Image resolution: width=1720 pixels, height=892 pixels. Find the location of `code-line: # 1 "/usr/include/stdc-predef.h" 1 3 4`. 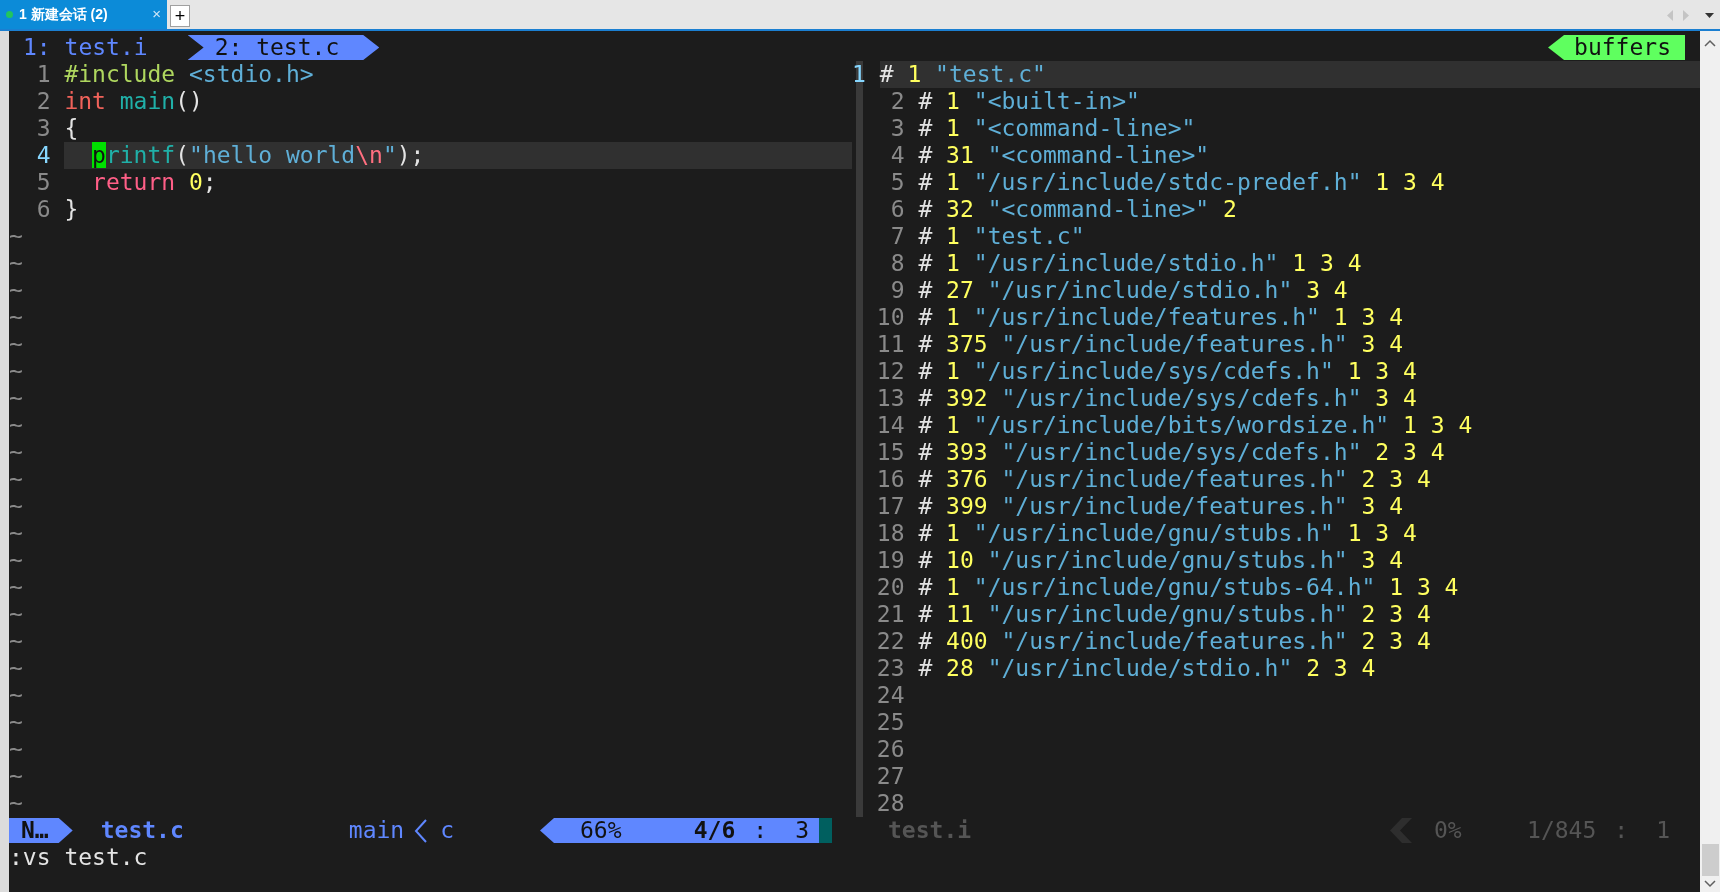

code-line: # 1 "/usr/include/stdc-predef.h" 1 3 4 is located at coordinates (1181, 182).